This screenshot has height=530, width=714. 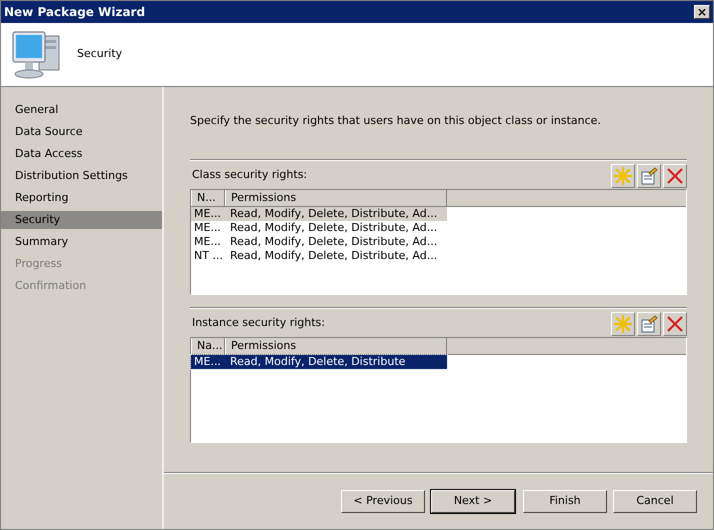 I want to click on sidebar-item: Distribution Settings, so click(x=81, y=176).